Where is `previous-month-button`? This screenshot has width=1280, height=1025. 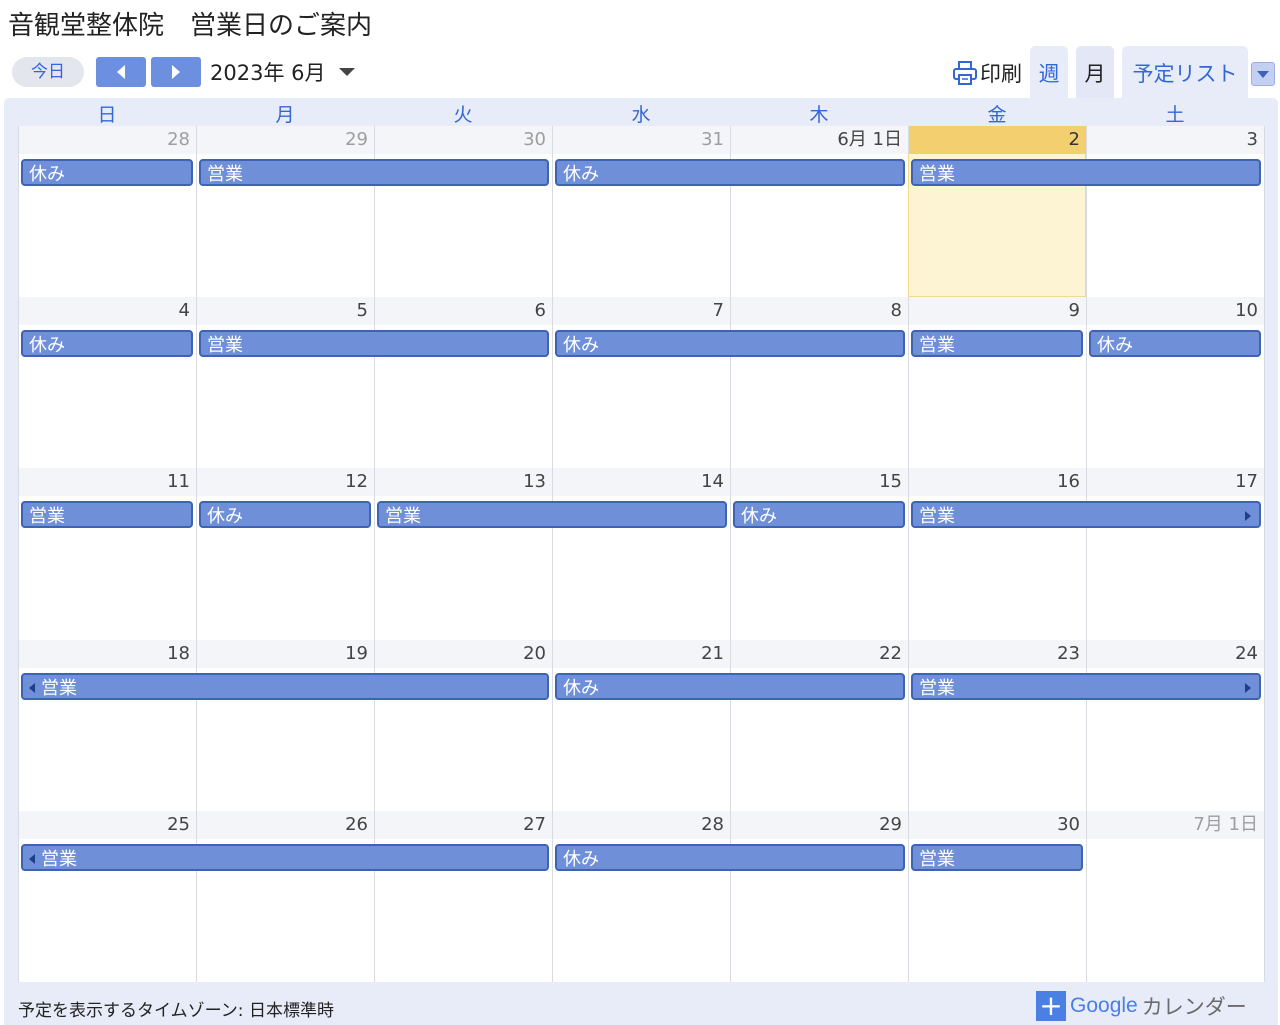 previous-month-button is located at coordinates (121, 72).